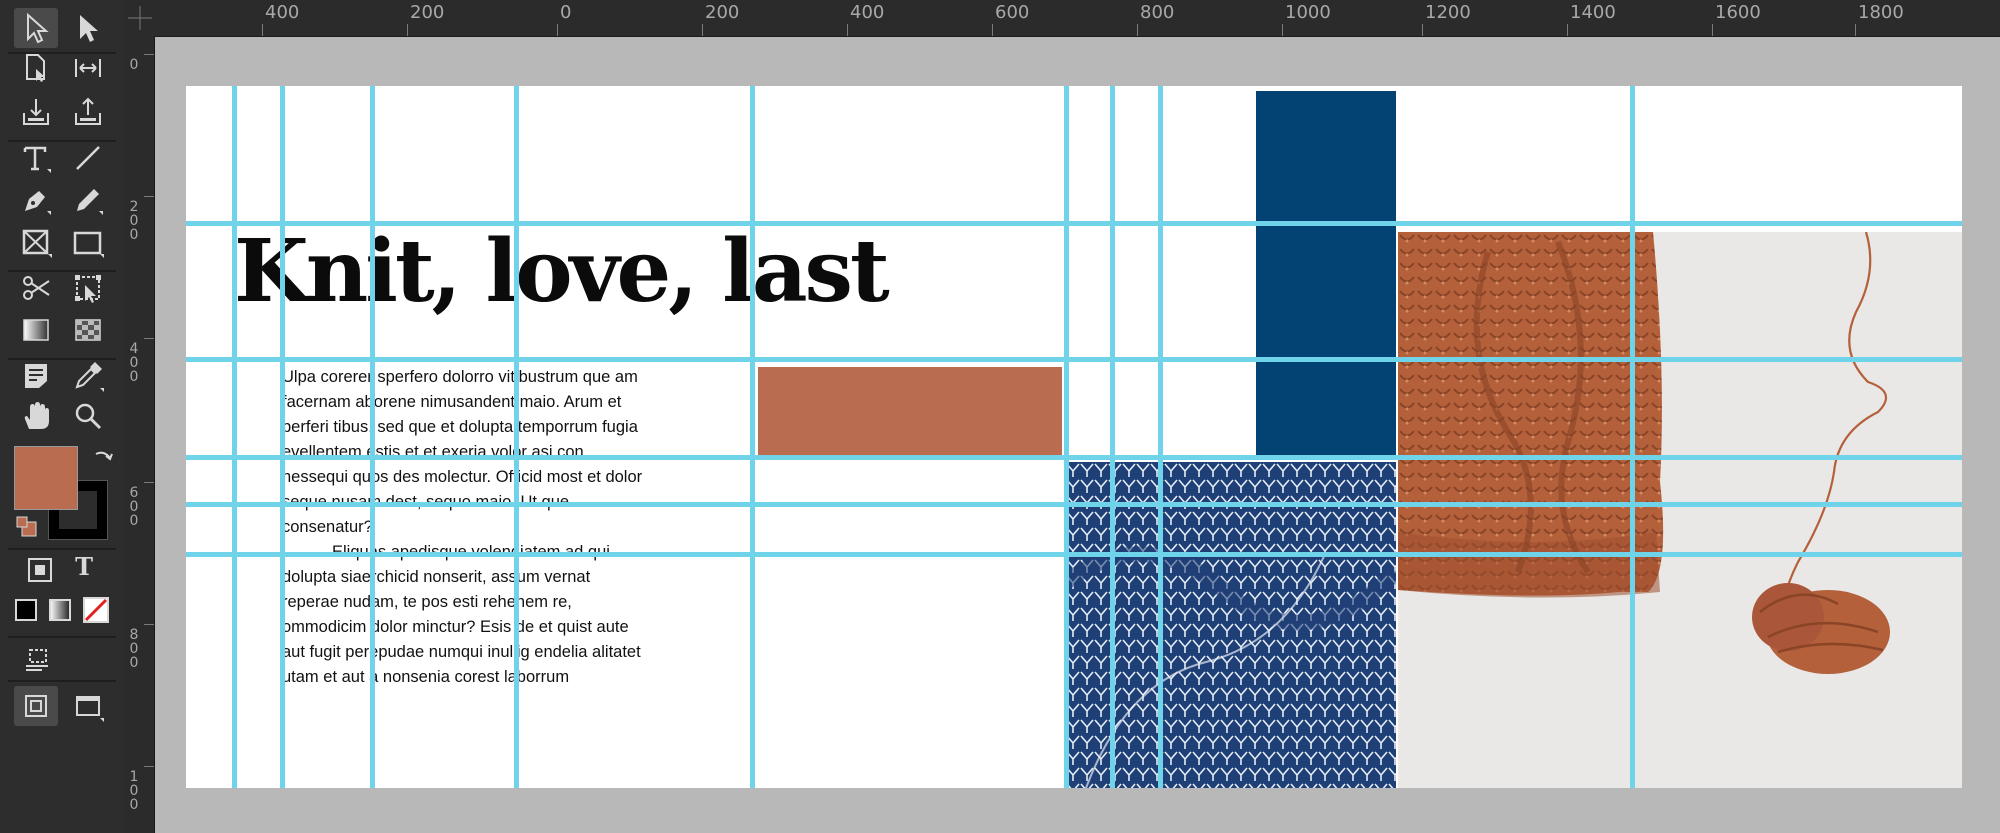  Describe the element at coordinates (88, 112) in the screenshot. I see `content-placer-icon` at that location.